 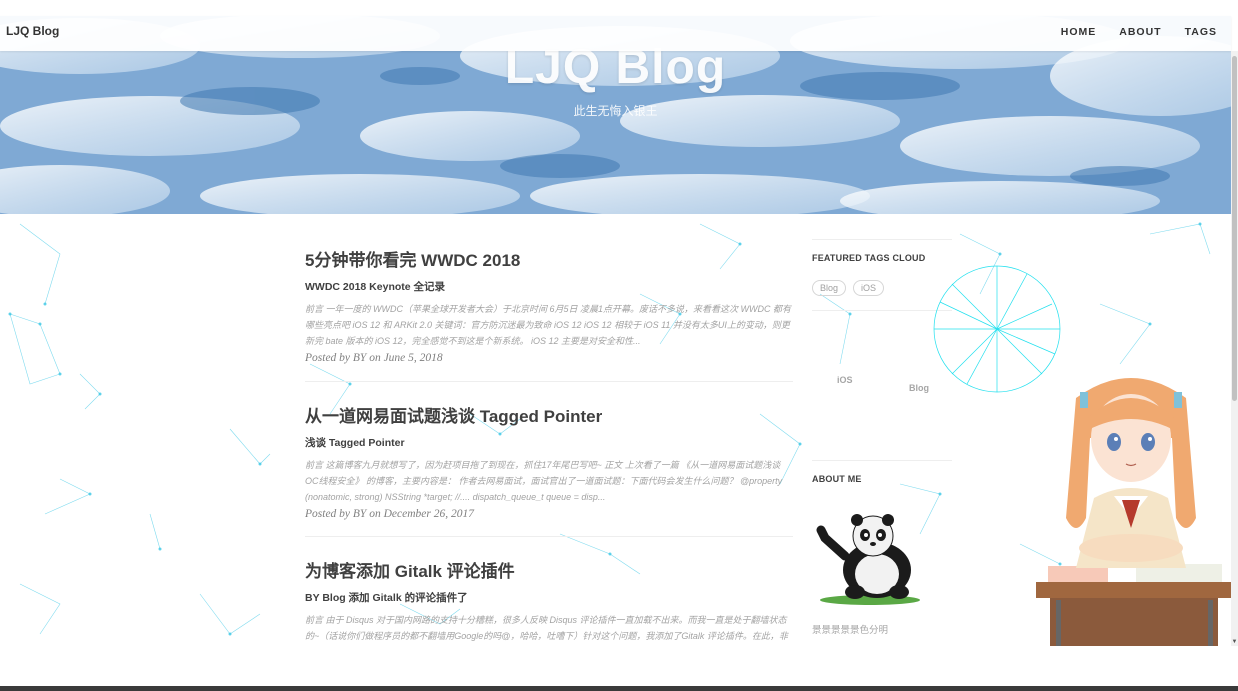 I want to click on cloud-word-ios: iOS, so click(x=845, y=380).